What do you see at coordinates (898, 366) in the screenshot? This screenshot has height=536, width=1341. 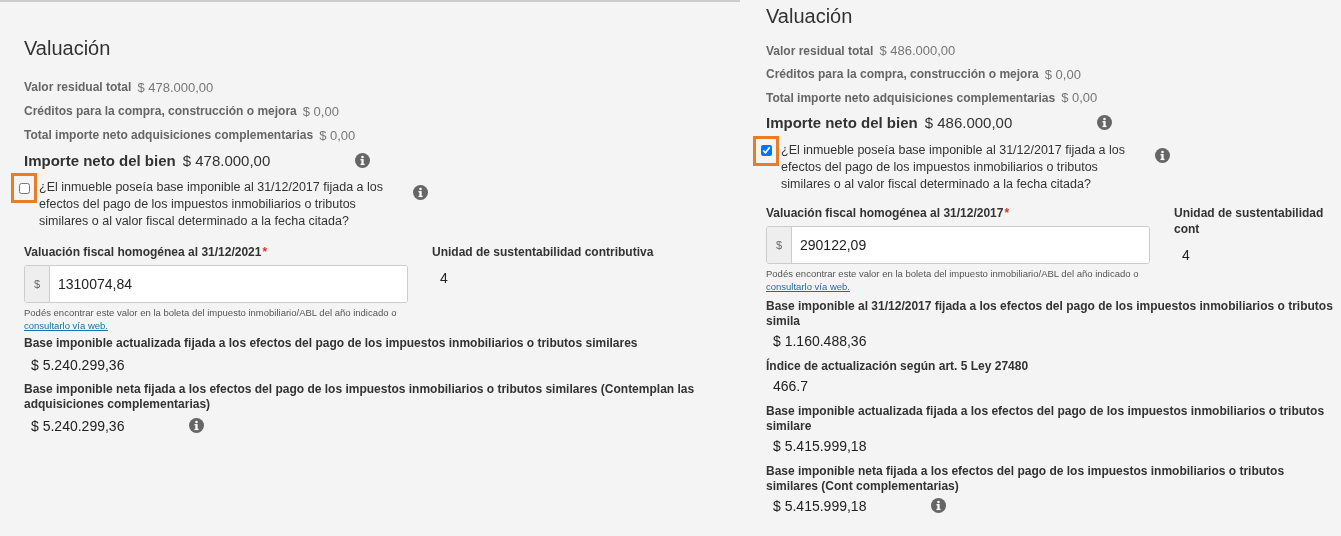 I see `result-label: Índice de actualización según art. 5 Ley 27480` at bounding box center [898, 366].